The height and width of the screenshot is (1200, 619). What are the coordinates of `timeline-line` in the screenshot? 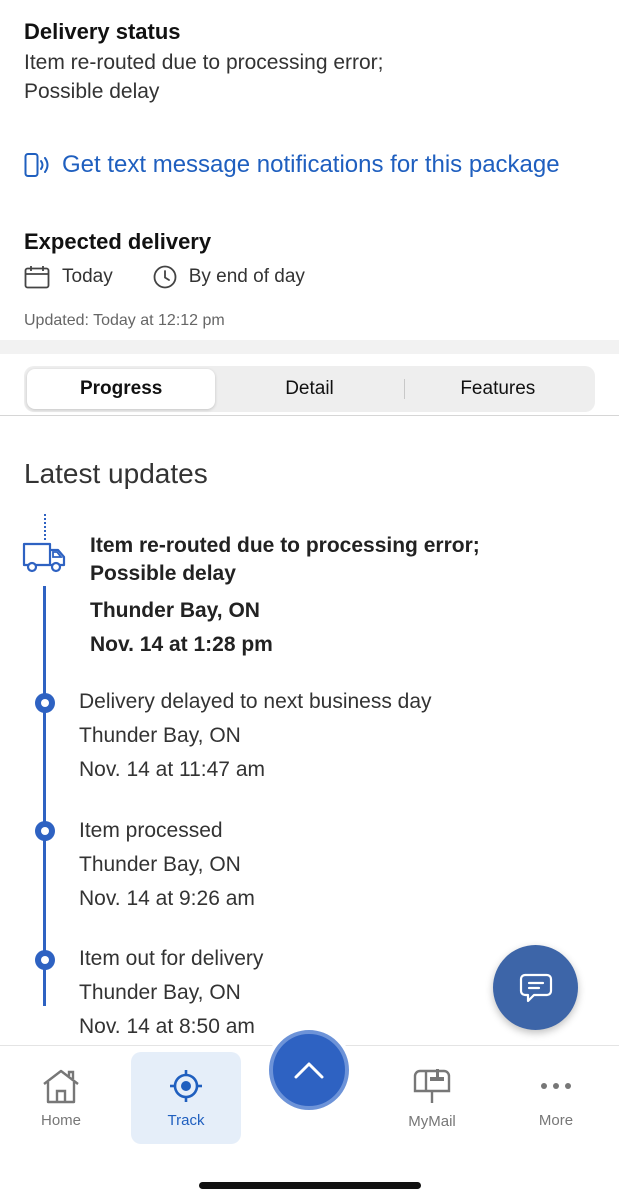 It's located at (44, 796).